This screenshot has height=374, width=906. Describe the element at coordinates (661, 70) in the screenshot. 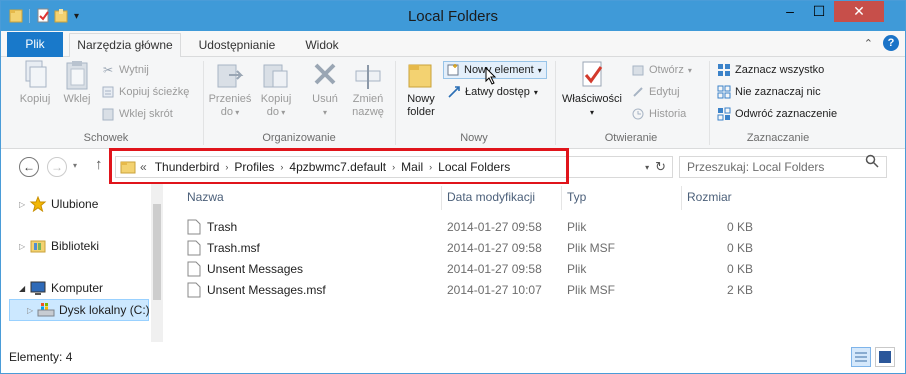

I see `open-button: Otwórz ▾` at that location.